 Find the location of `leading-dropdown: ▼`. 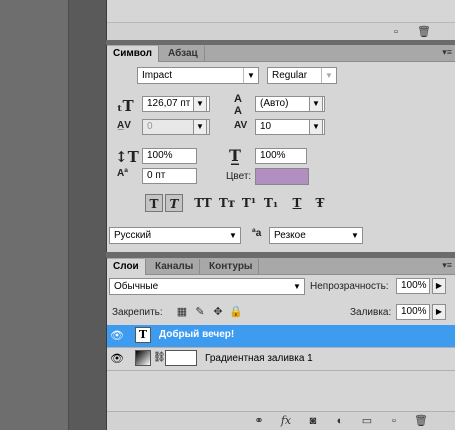

leading-dropdown: ▼ is located at coordinates (316, 104).